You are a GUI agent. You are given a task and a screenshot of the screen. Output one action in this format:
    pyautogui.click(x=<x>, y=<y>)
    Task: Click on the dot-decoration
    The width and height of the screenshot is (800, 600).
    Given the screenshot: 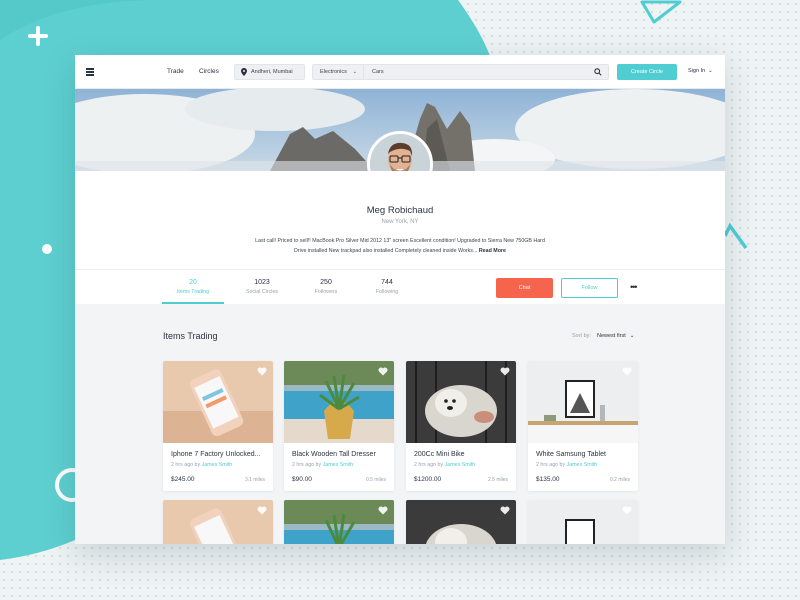 What is the action you would take?
    pyautogui.click(x=47, y=249)
    